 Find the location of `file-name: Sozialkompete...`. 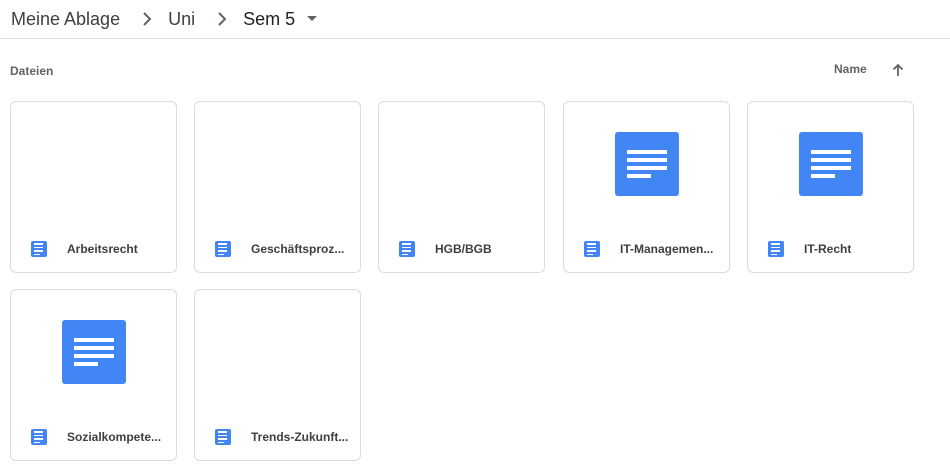

file-name: Sozialkompete... is located at coordinates (114, 437).